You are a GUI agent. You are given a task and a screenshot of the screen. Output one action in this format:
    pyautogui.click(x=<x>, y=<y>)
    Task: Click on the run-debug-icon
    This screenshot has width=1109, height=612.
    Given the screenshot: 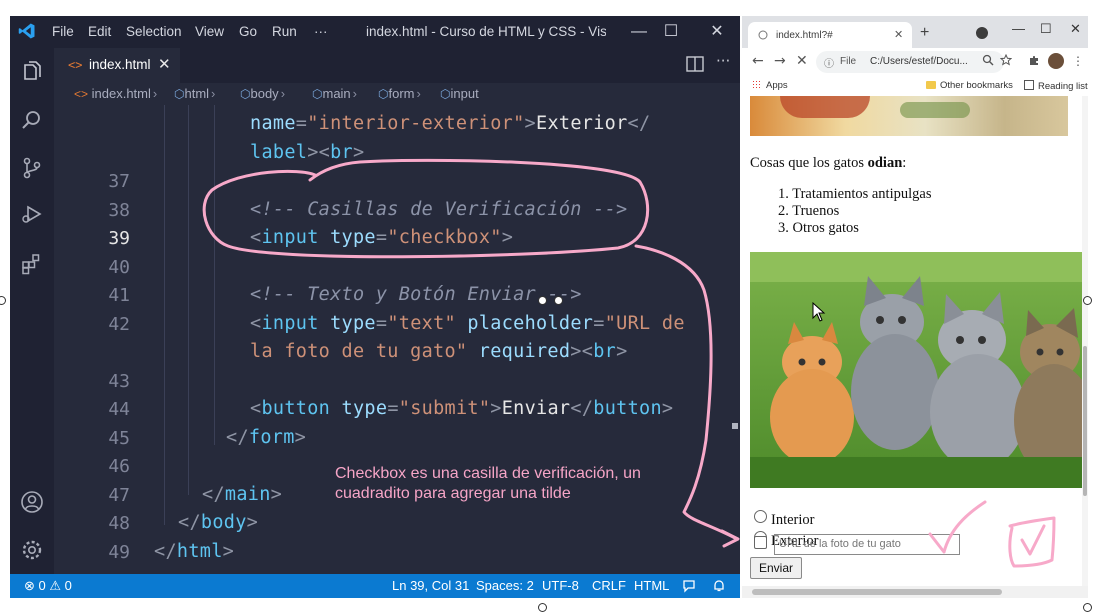 What is the action you would take?
    pyautogui.click(x=32, y=214)
    